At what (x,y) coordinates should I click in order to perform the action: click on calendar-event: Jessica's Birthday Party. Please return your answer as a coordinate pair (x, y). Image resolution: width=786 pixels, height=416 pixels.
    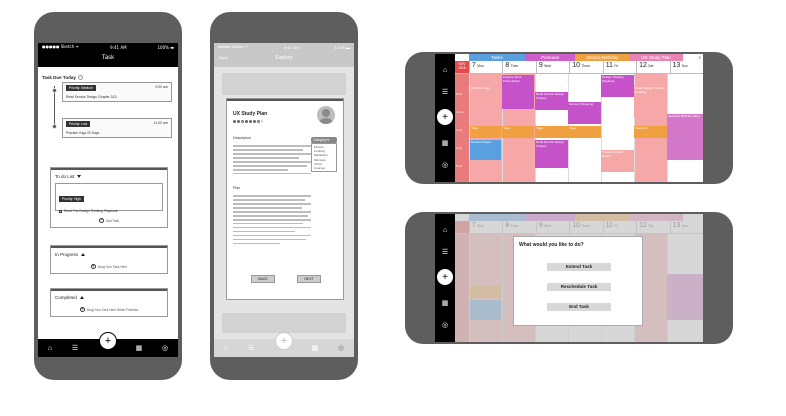
    Looking at the image, I should click on (685, 137).